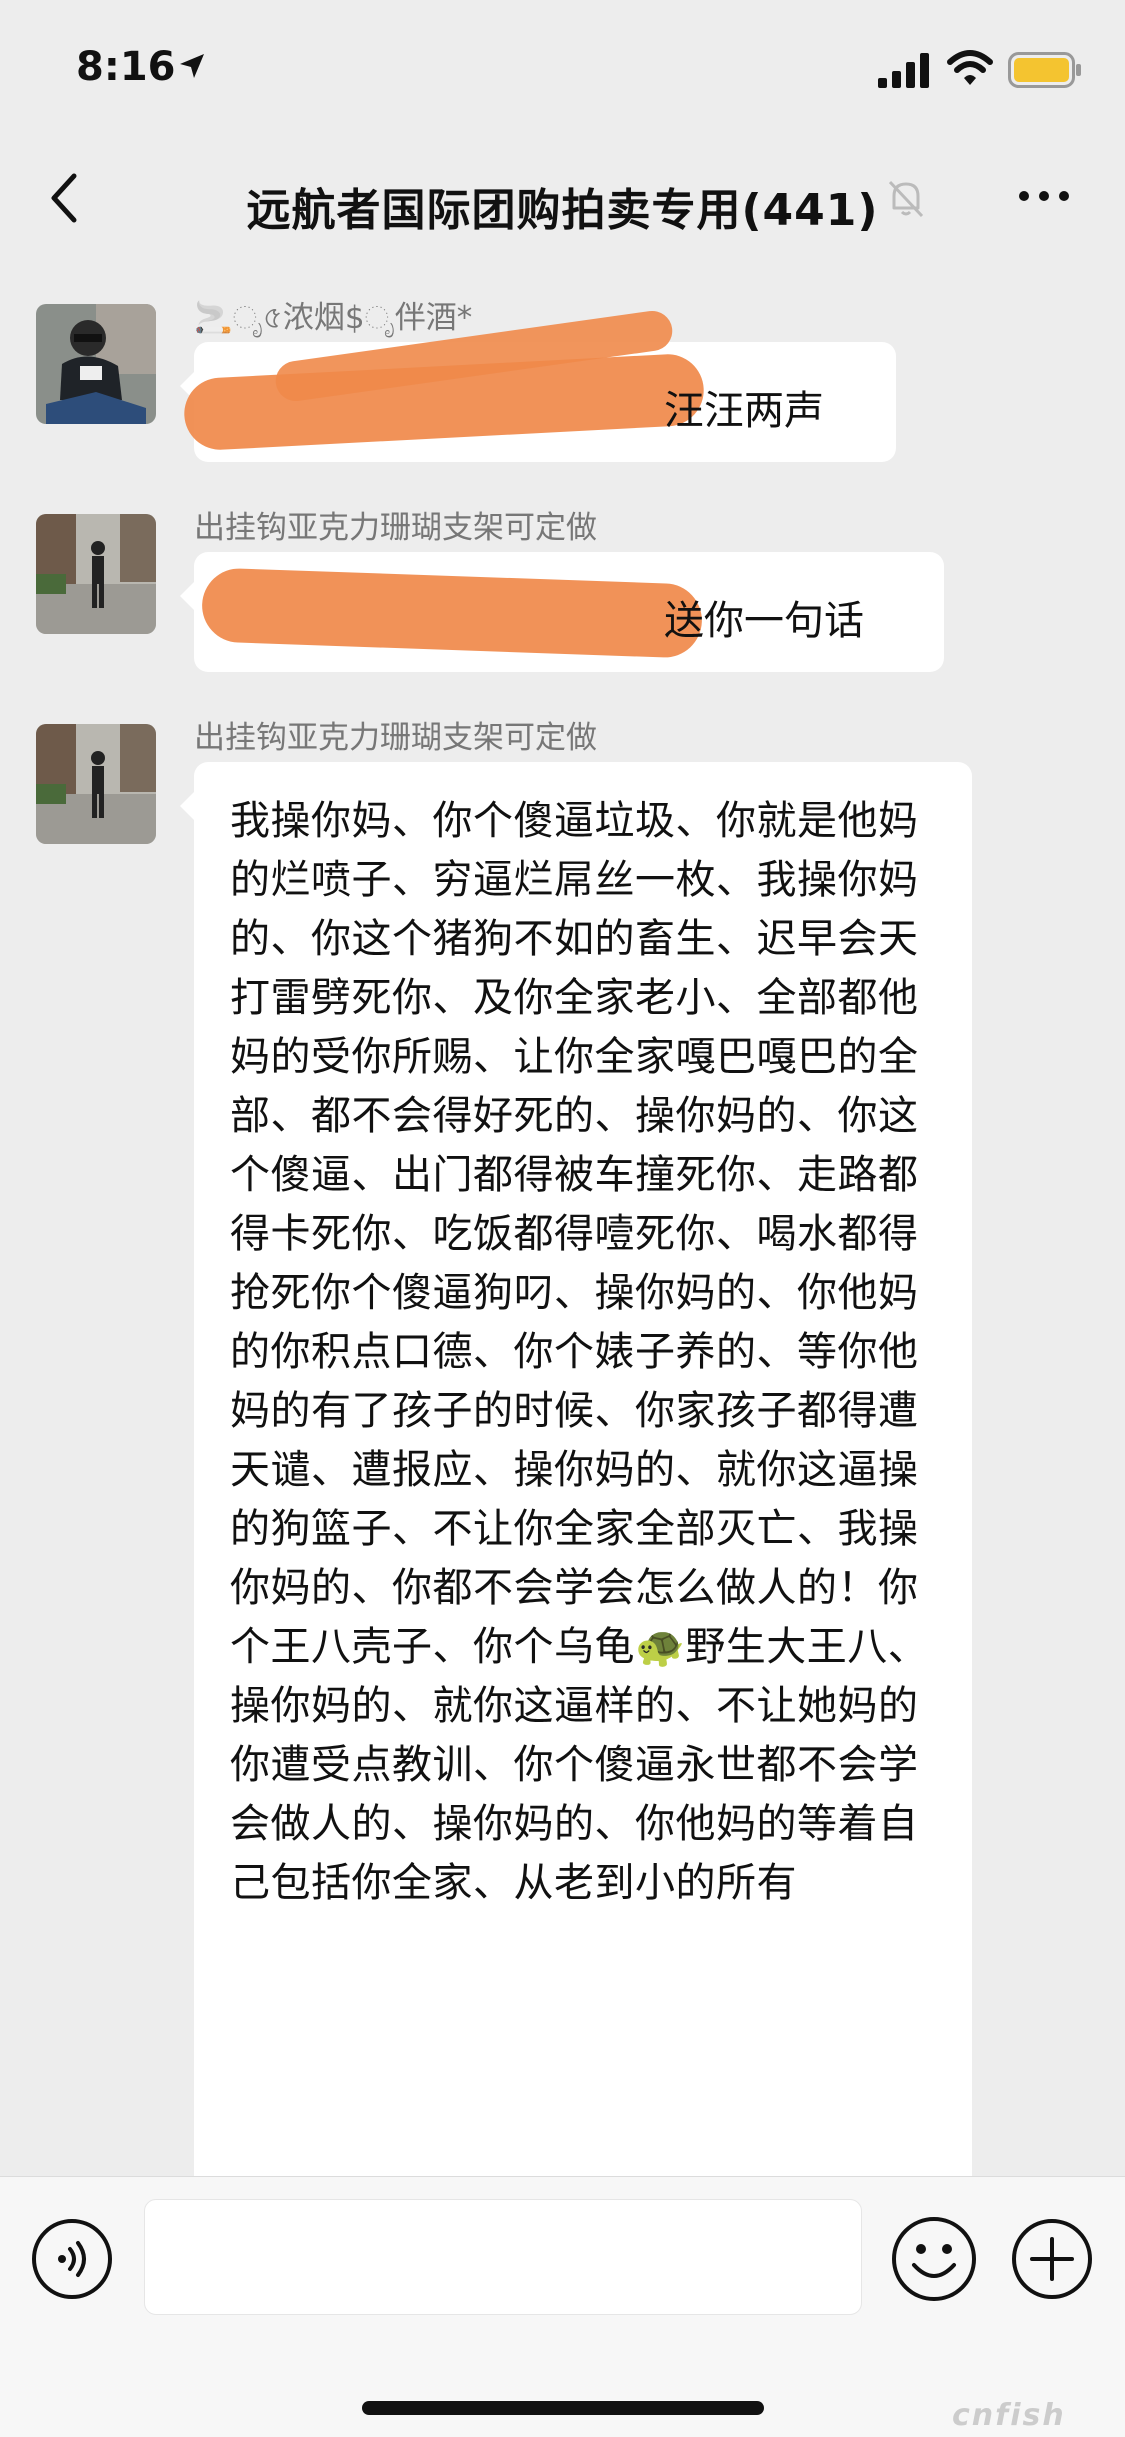 This screenshot has width=1125, height=2437. I want to click on redaction-scribble, so click(452, 613).